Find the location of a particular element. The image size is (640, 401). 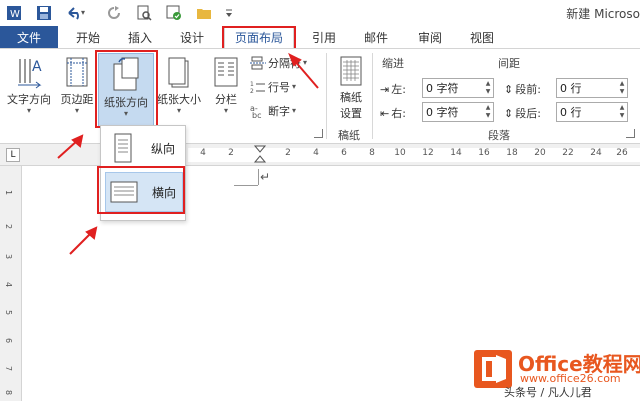

arrow-to-tab is located at coordinates (306, 74).